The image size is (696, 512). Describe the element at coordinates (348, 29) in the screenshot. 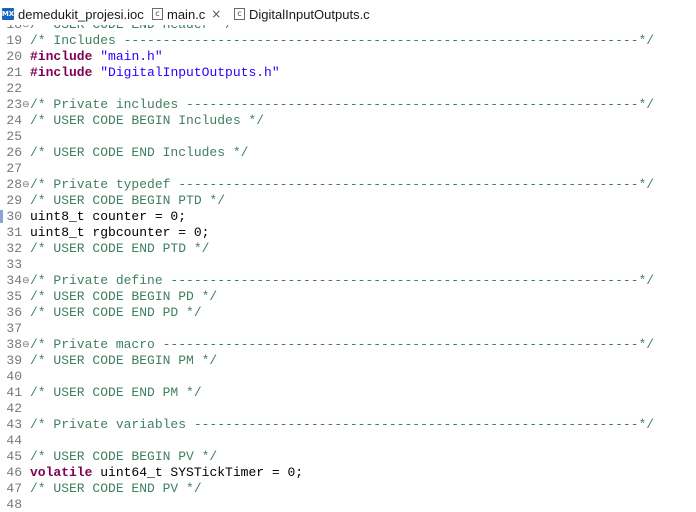

I see `code-line: 18⊖/* USER CODE END Header */` at that location.